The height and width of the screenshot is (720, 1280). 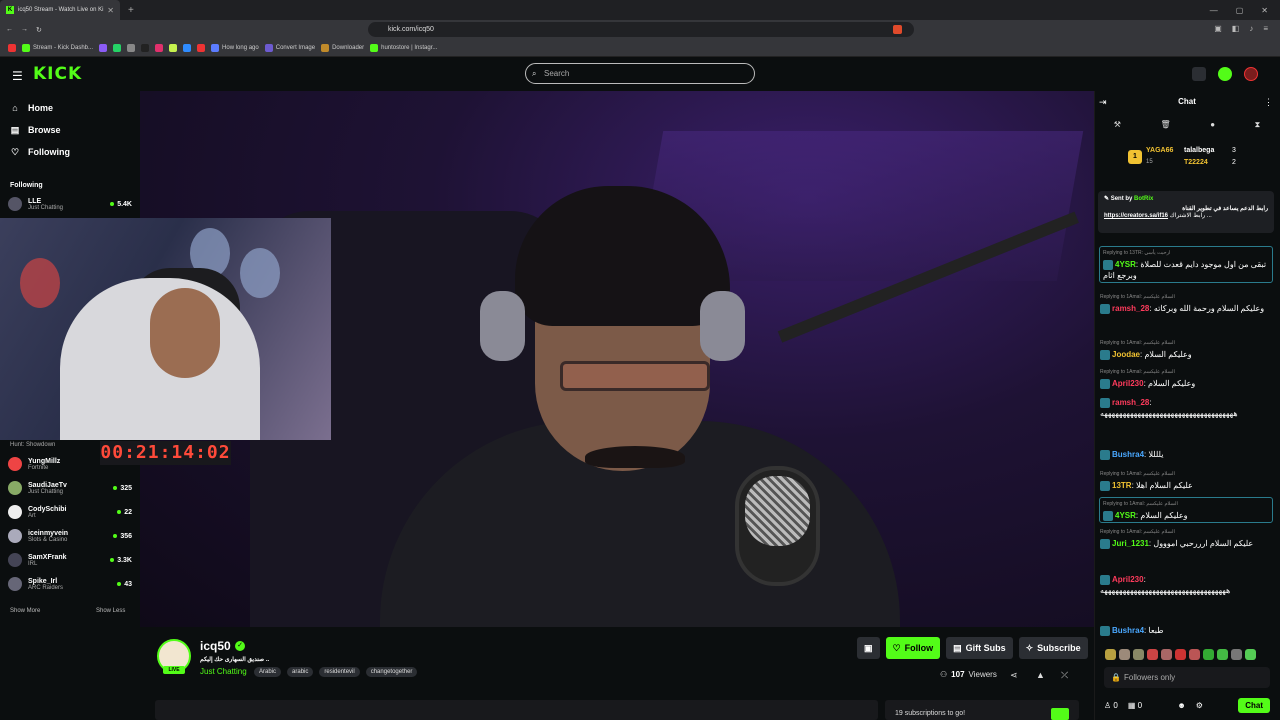 I want to click on kick-points-icon, so click(x=1225, y=74).